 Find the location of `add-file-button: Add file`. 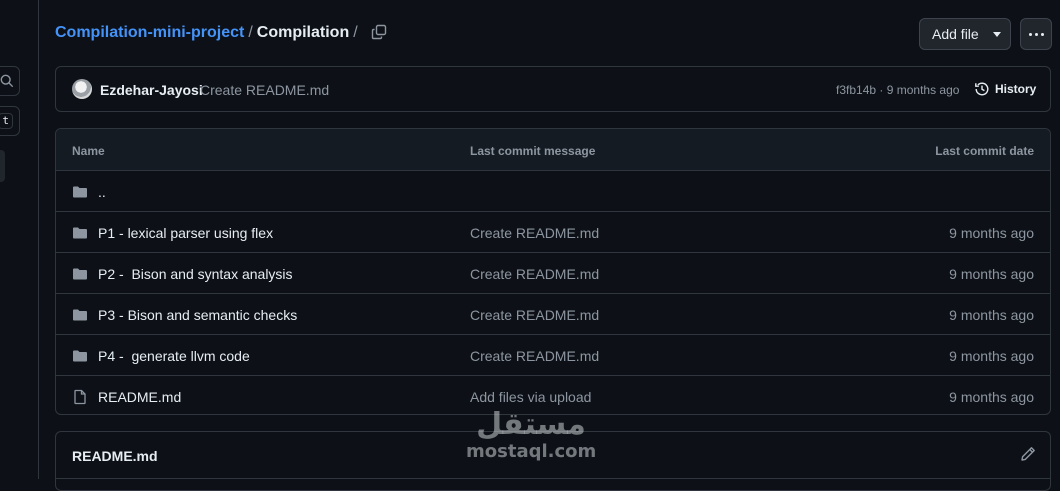

add-file-button: Add file is located at coordinates (965, 34).